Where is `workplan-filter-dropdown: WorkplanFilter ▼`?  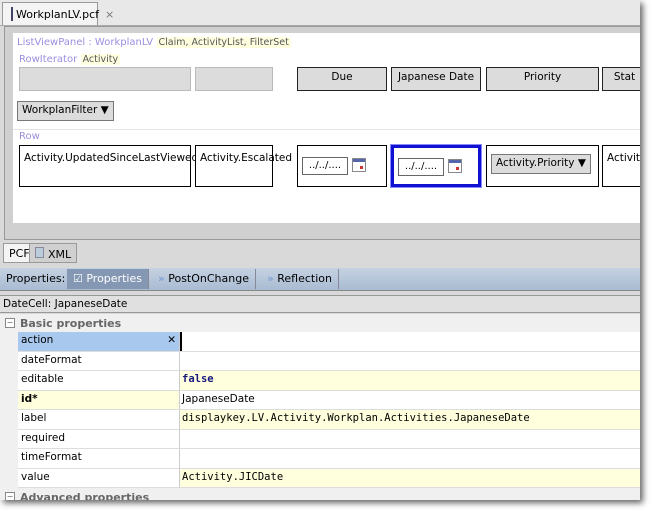 workplan-filter-dropdown: WorkplanFilter ▼ is located at coordinates (65, 111).